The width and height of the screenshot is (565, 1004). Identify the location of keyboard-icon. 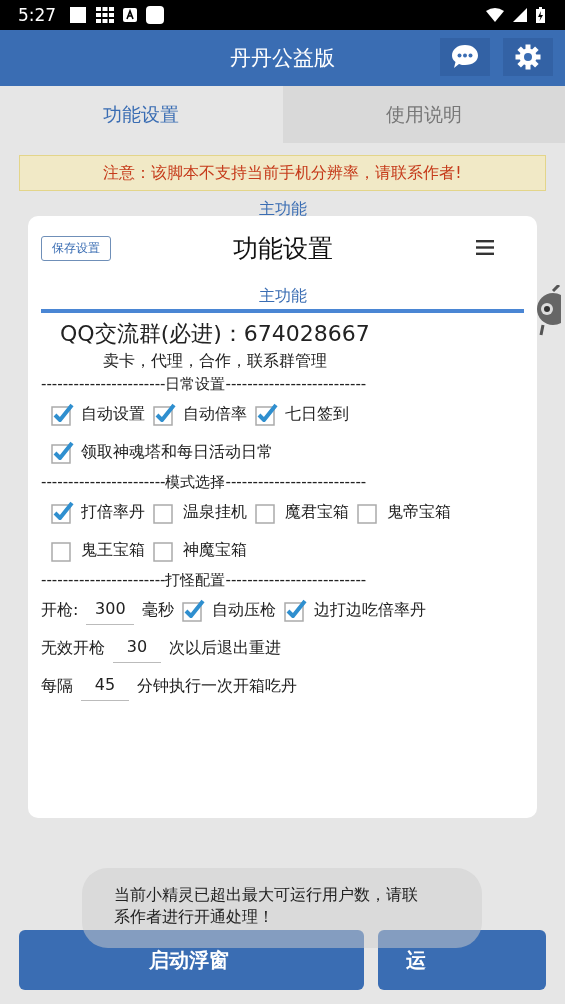
(130, 15).